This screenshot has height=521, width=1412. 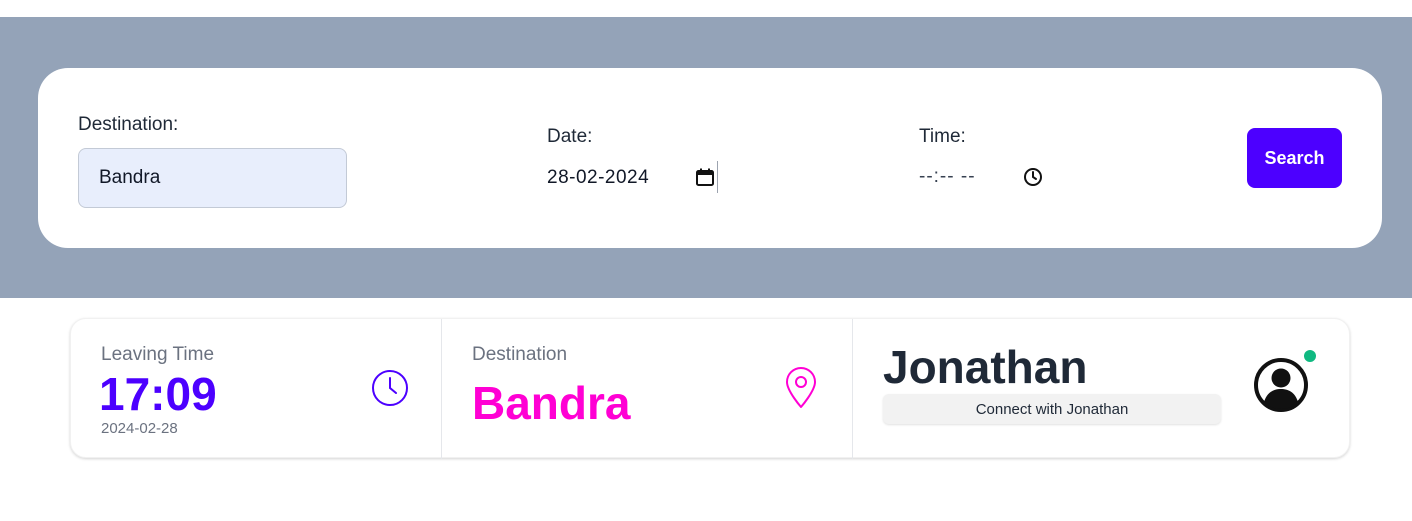 What do you see at coordinates (570, 136) in the screenshot?
I see `date-label: Date:` at bounding box center [570, 136].